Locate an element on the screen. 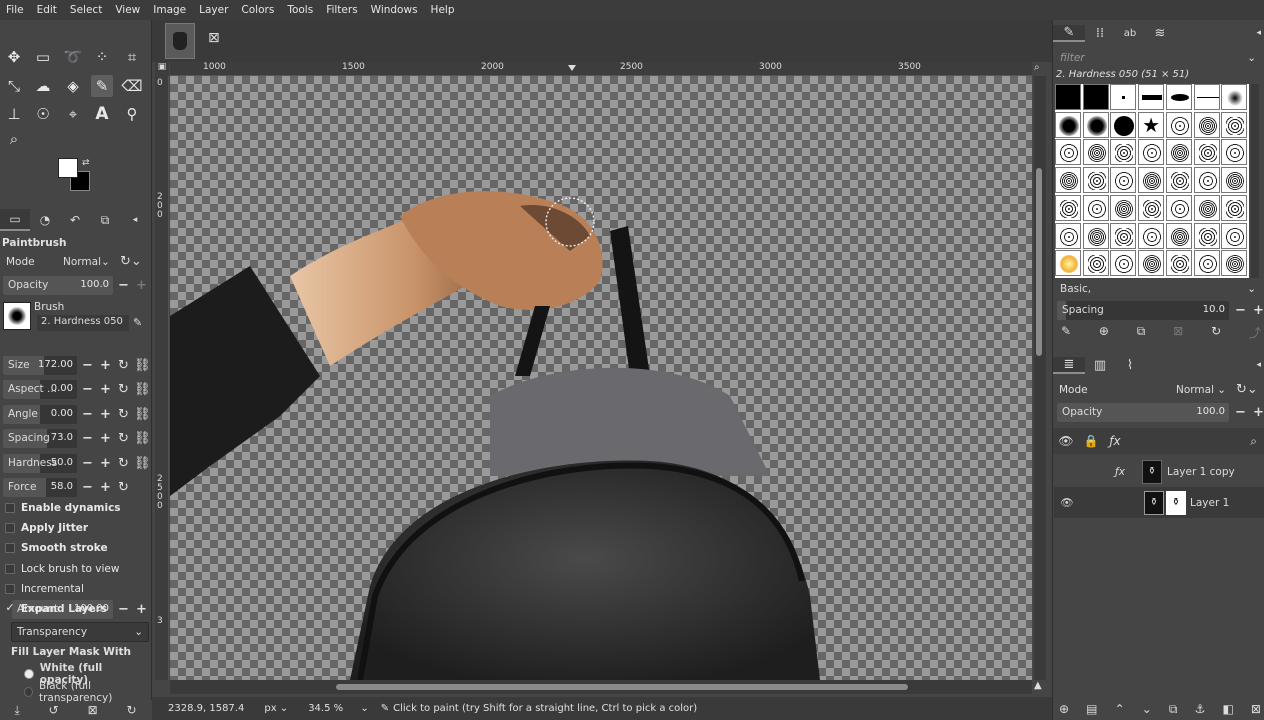 This screenshot has width=1264, height=720. layers-tab-icon: ≣ is located at coordinates (1069, 365).